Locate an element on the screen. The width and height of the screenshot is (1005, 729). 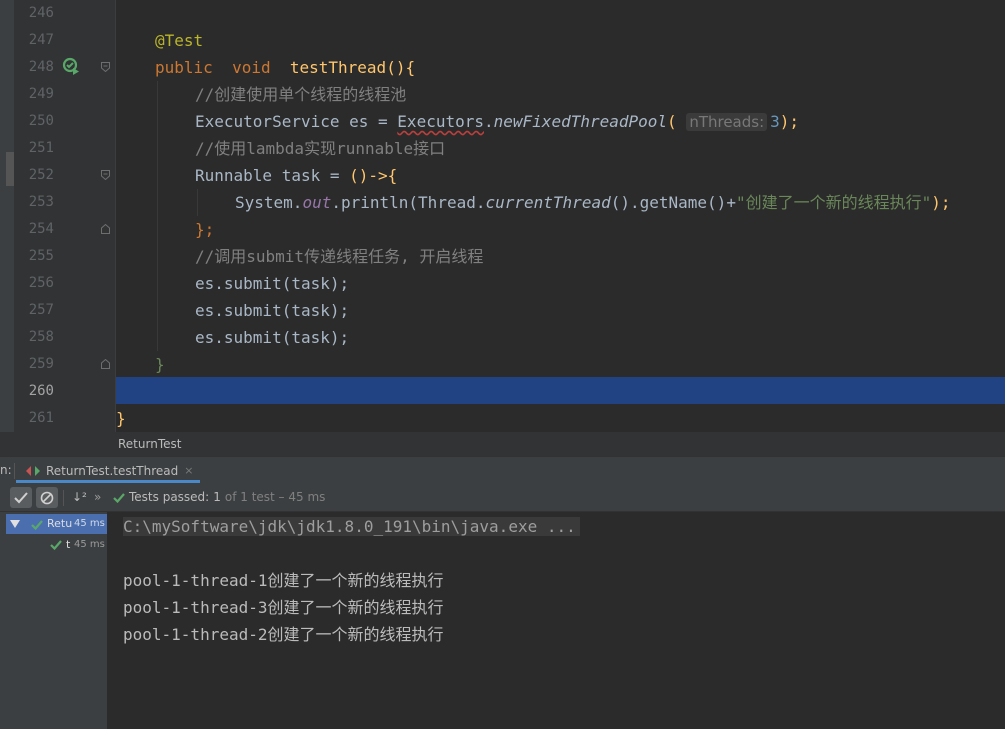
tab-title: ReturnTest.testThread is located at coordinates (112, 470).